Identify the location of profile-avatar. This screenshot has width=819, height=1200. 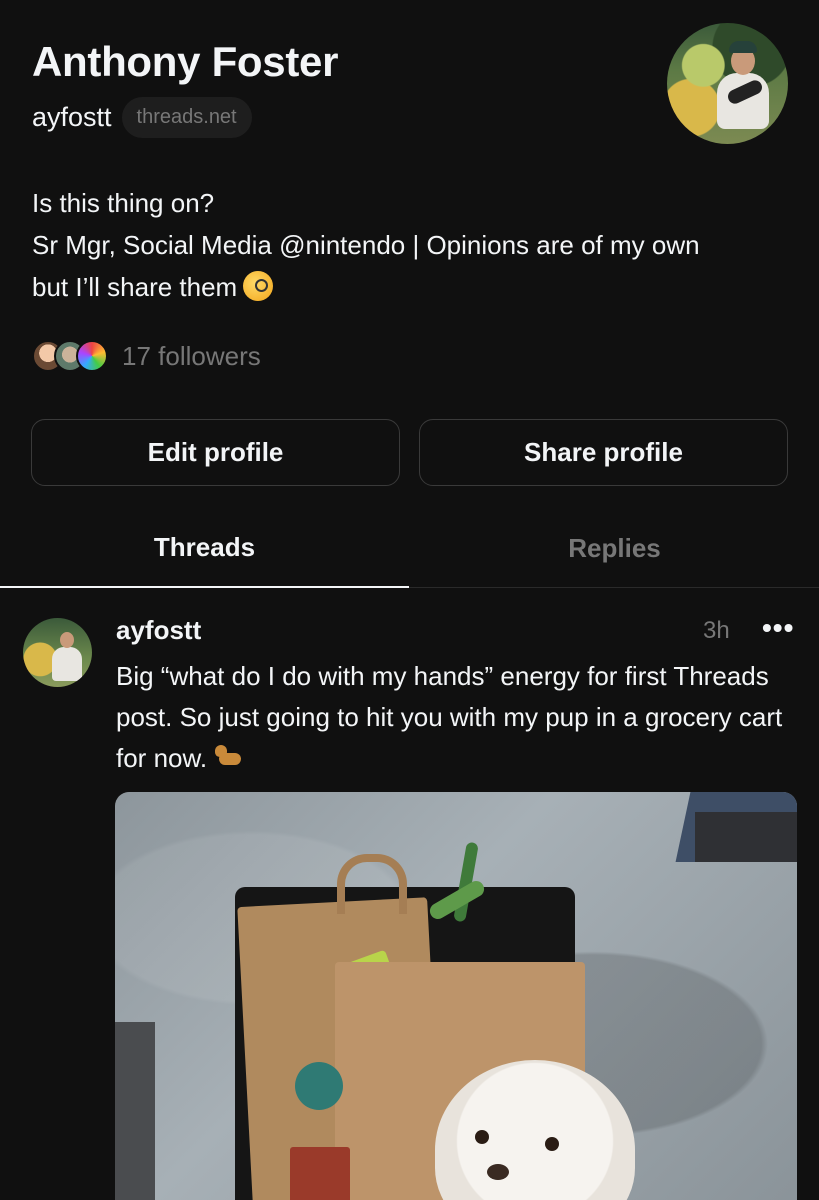
(727, 83).